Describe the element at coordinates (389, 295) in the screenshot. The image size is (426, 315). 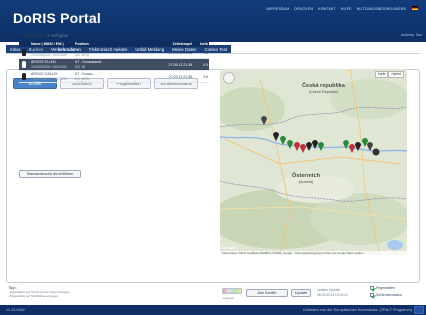
I see `checkbox-label: Schleusenstatus` at that location.